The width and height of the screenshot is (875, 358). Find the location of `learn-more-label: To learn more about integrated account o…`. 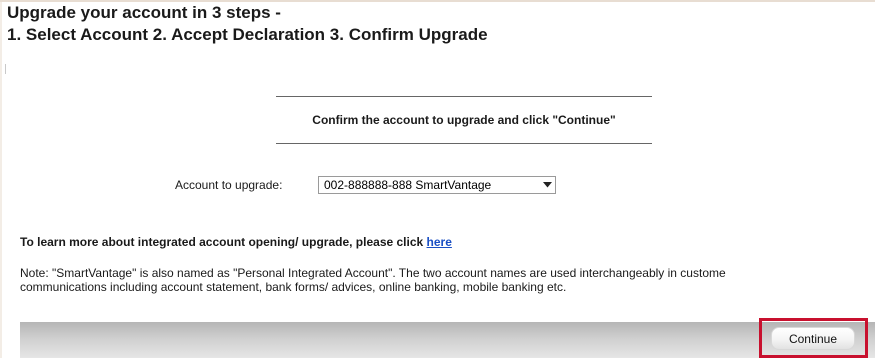

learn-more-label: To learn more about integrated account o… is located at coordinates (222, 242).